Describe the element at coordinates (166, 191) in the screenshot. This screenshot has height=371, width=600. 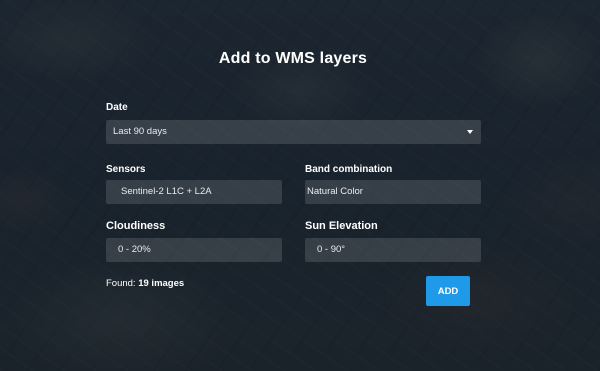
I see `sensors-value: Sentinel-2 L1C + L2A` at that location.